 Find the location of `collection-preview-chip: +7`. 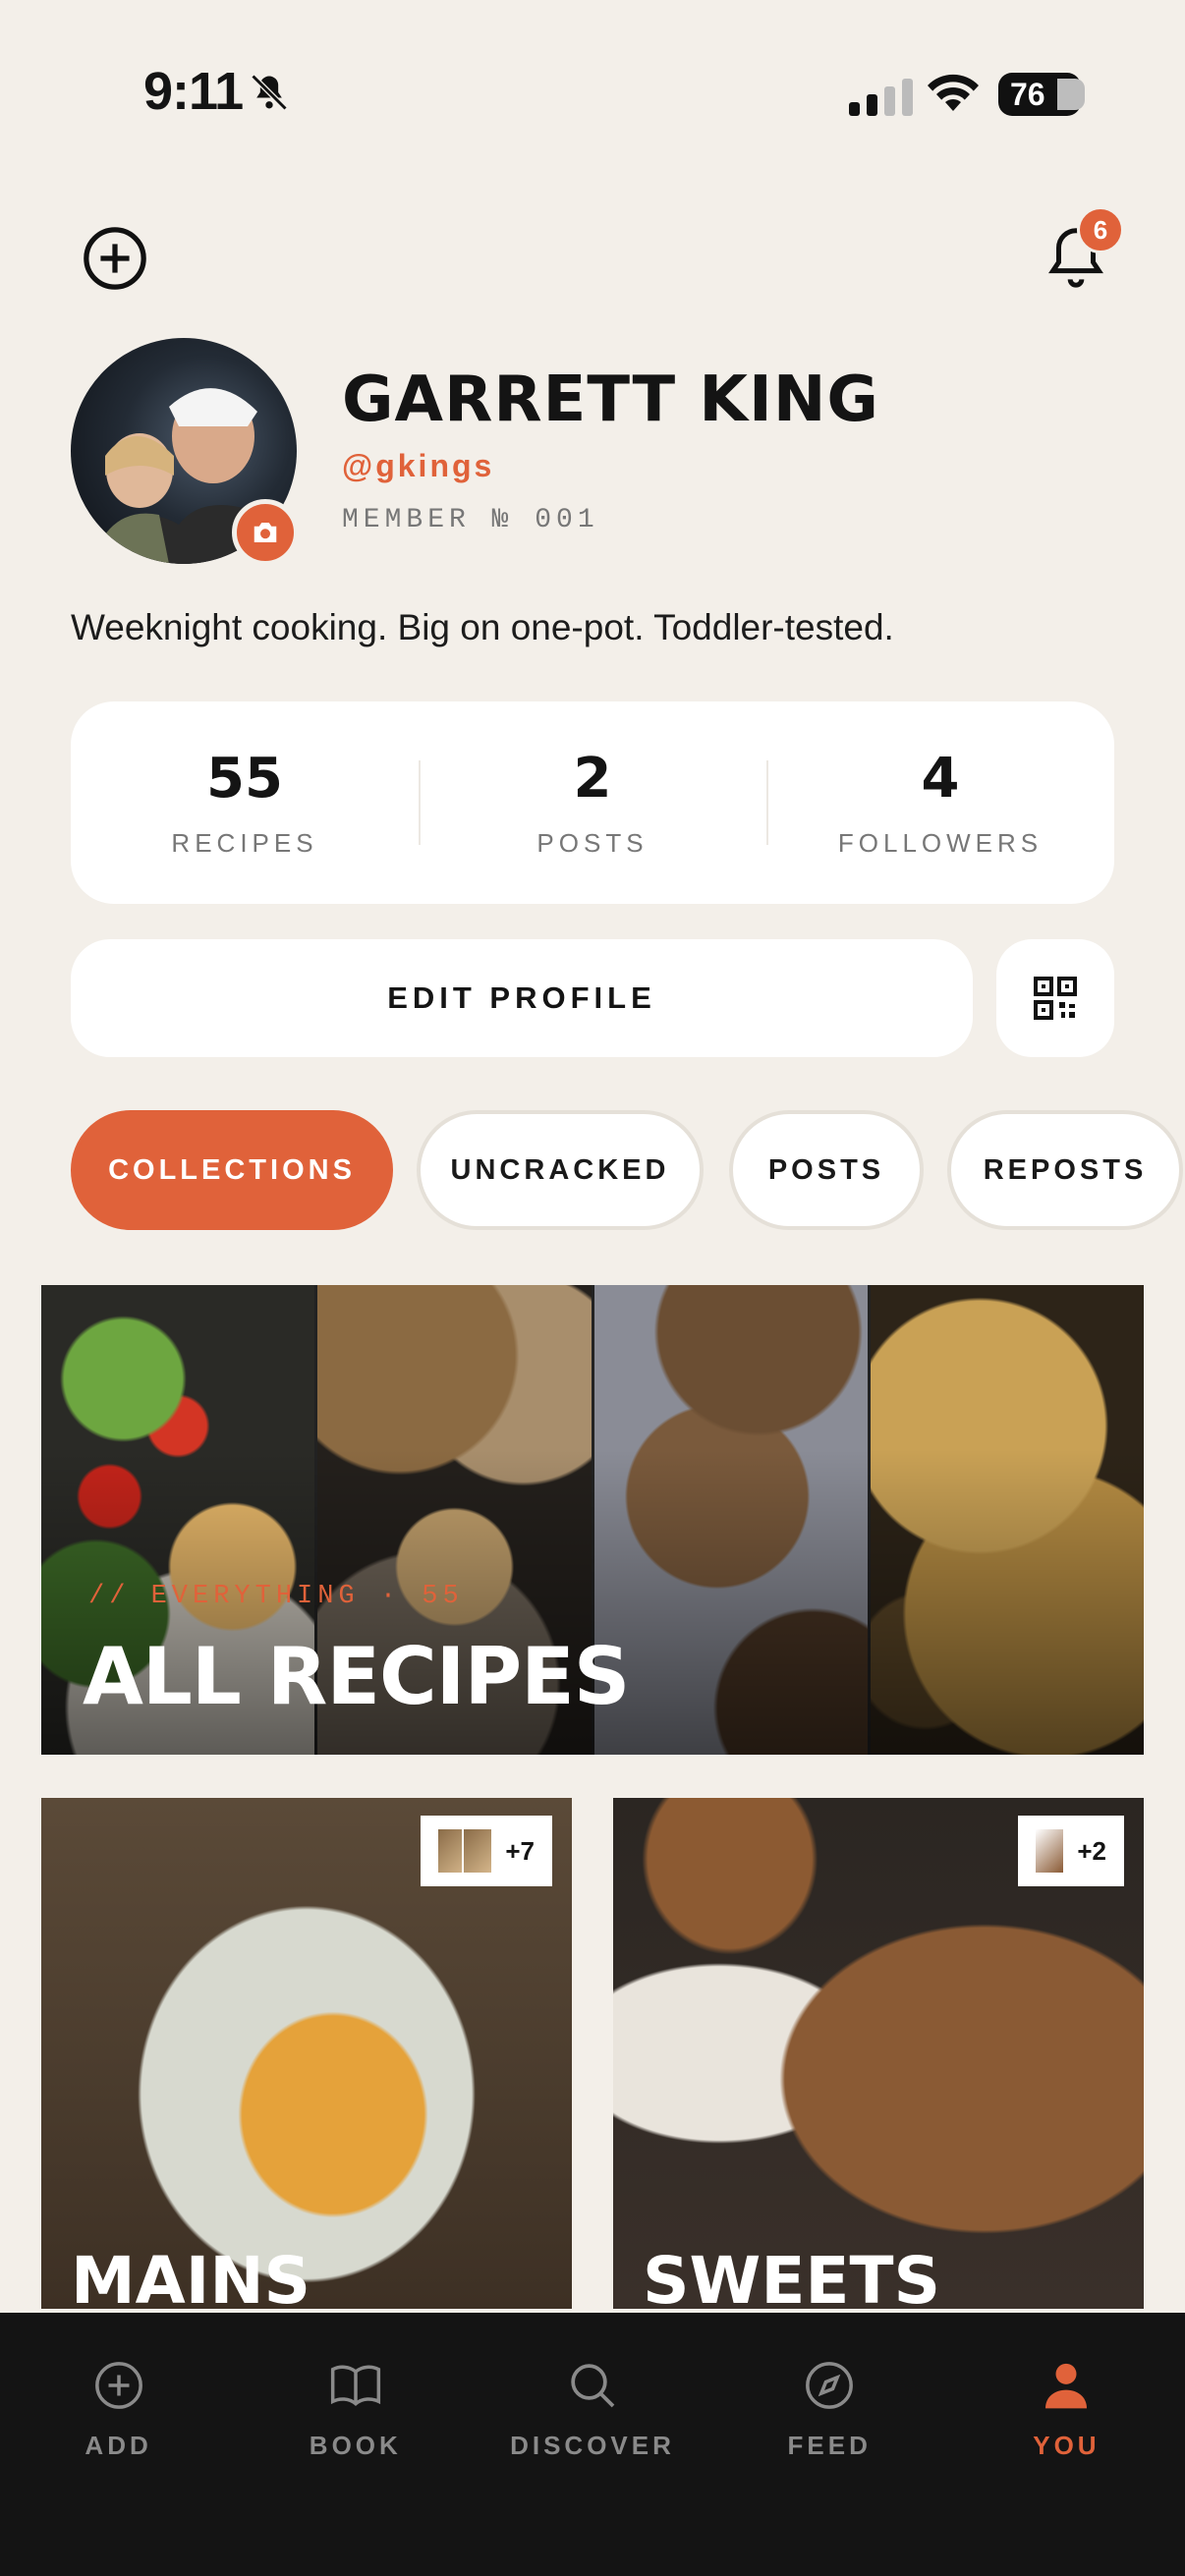

collection-preview-chip: +7 is located at coordinates (487, 1851).